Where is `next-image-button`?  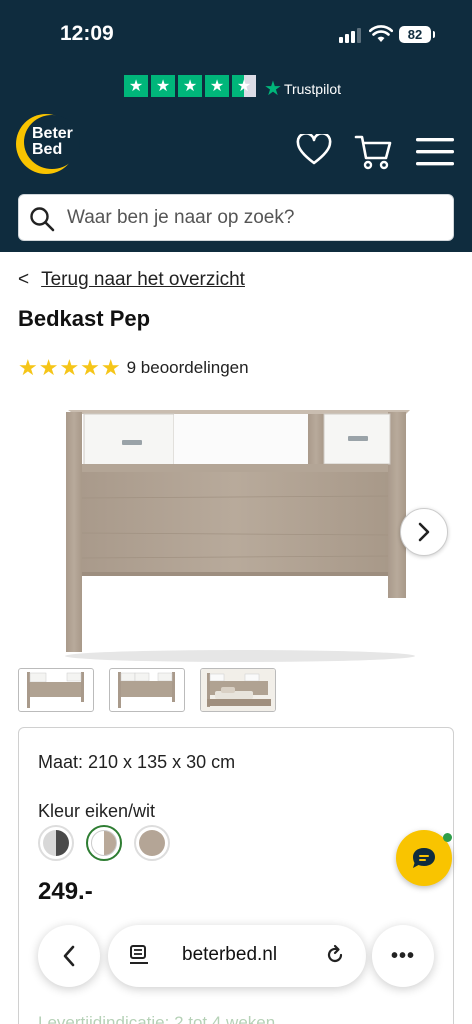
next-image-button is located at coordinates (424, 532).